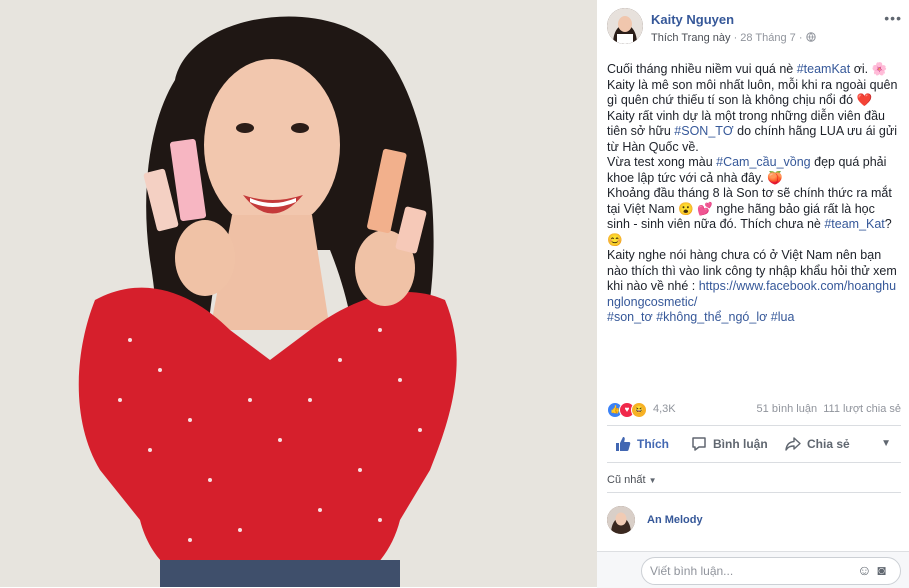  What do you see at coordinates (691, 38) in the screenshot?
I see `like-page-link: Thích Trang này` at bounding box center [691, 38].